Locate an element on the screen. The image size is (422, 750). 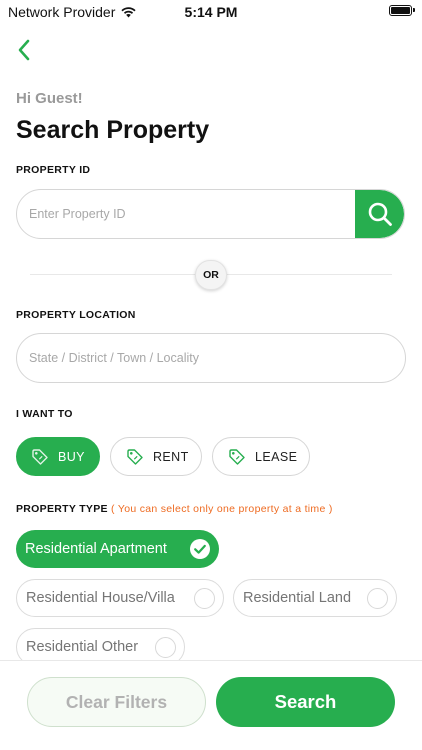
intent-option-rent: RENT is located at coordinates (156, 456).